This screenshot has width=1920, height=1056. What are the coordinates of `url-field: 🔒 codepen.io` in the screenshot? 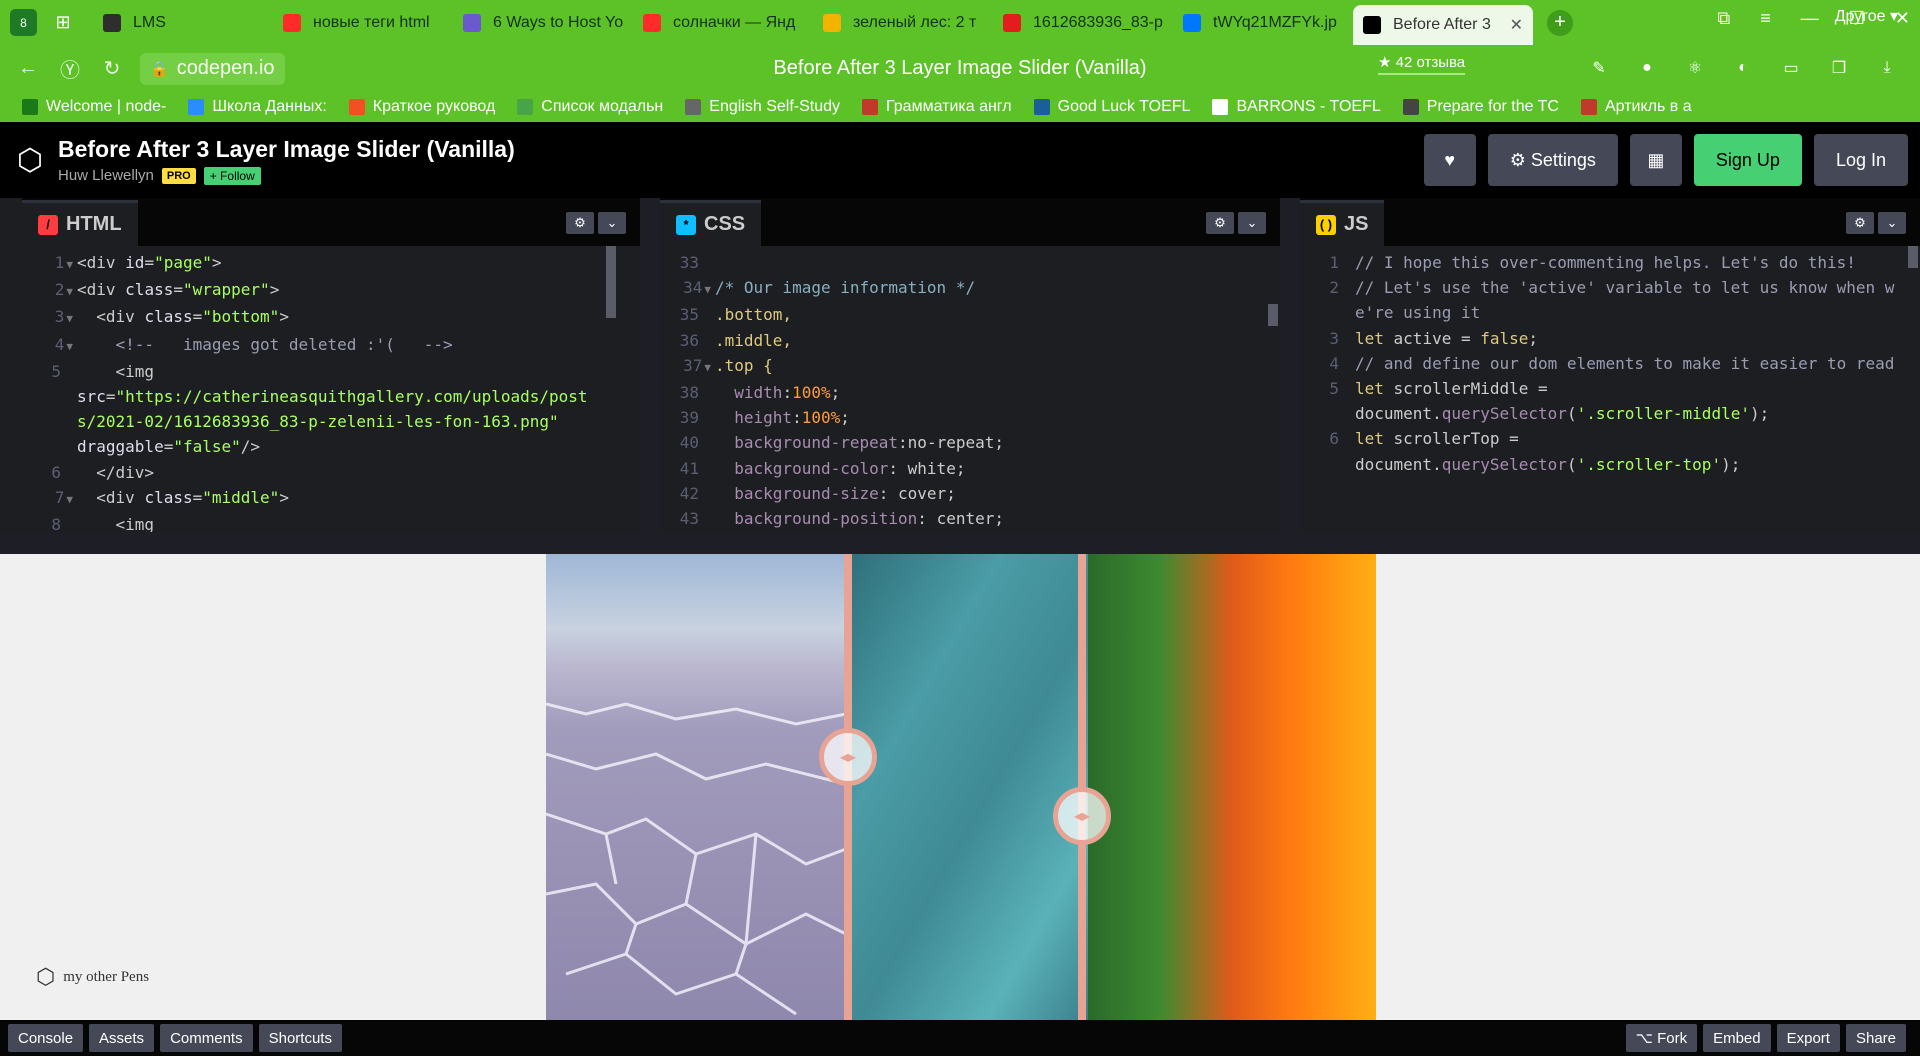 It's located at (212, 68).